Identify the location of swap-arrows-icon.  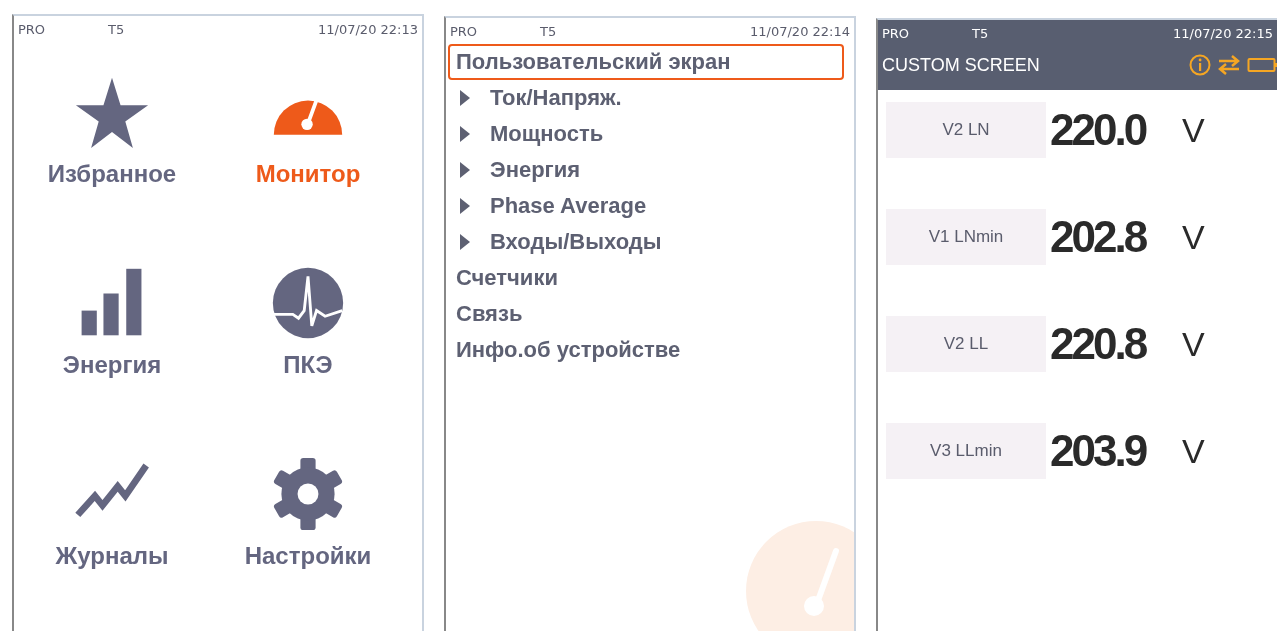
(1229, 65).